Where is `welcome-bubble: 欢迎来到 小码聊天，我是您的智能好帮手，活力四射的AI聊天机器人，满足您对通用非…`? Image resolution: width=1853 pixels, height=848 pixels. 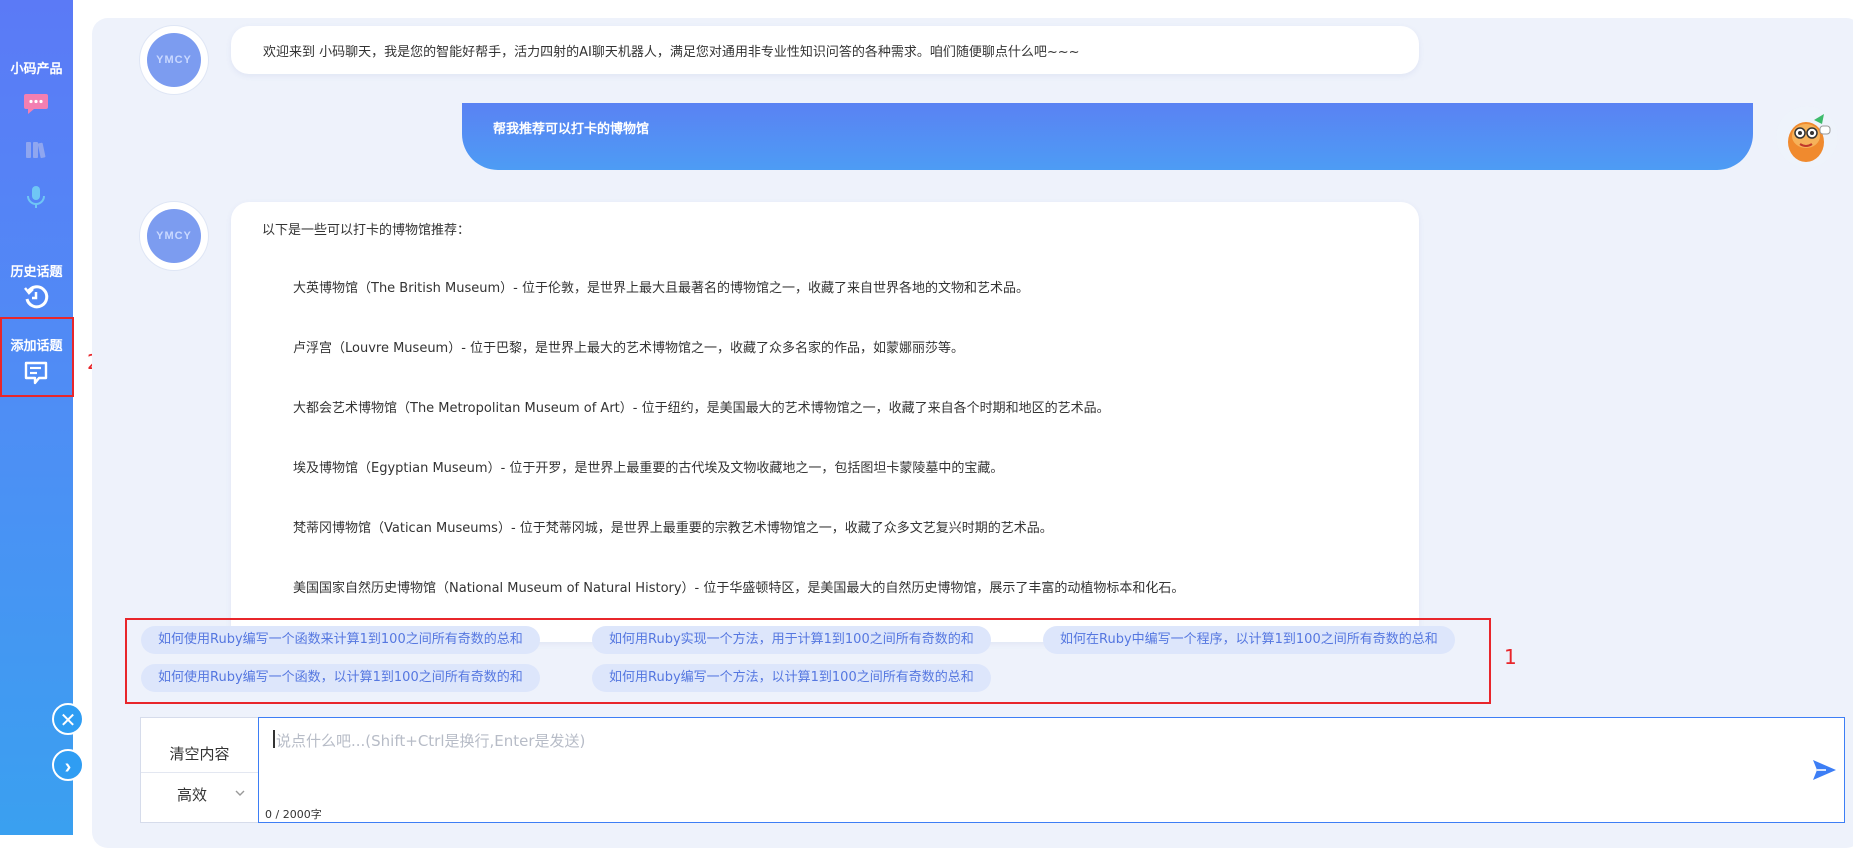 welcome-bubble: 欢迎来到 小码聊天，我是您的智能好帮手，活力四射的AI聊天机器人，满足您对通用非… is located at coordinates (825, 50).